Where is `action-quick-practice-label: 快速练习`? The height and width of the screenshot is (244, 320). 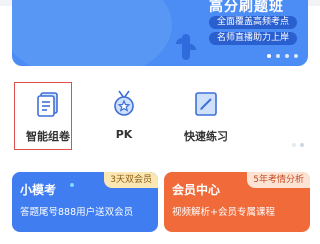
action-quick-practice-label: 快速练习 is located at coordinates (206, 136).